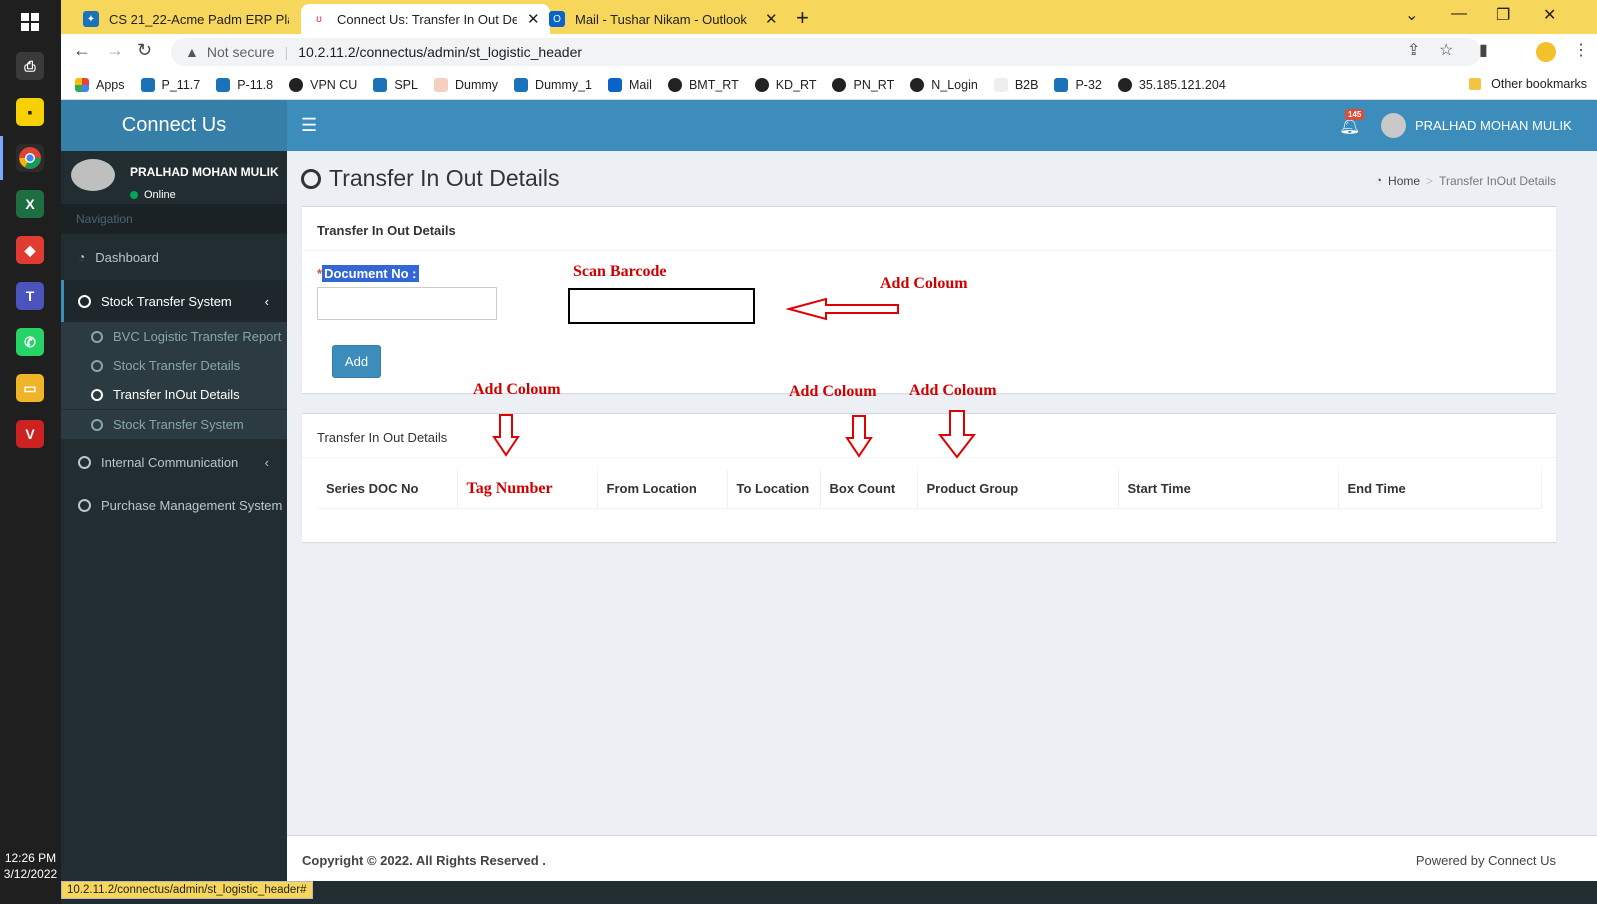 This screenshot has width=1597, height=904. What do you see at coordinates (309, 125) in the screenshot?
I see `hamburger-menu-icon: ☰` at bounding box center [309, 125].